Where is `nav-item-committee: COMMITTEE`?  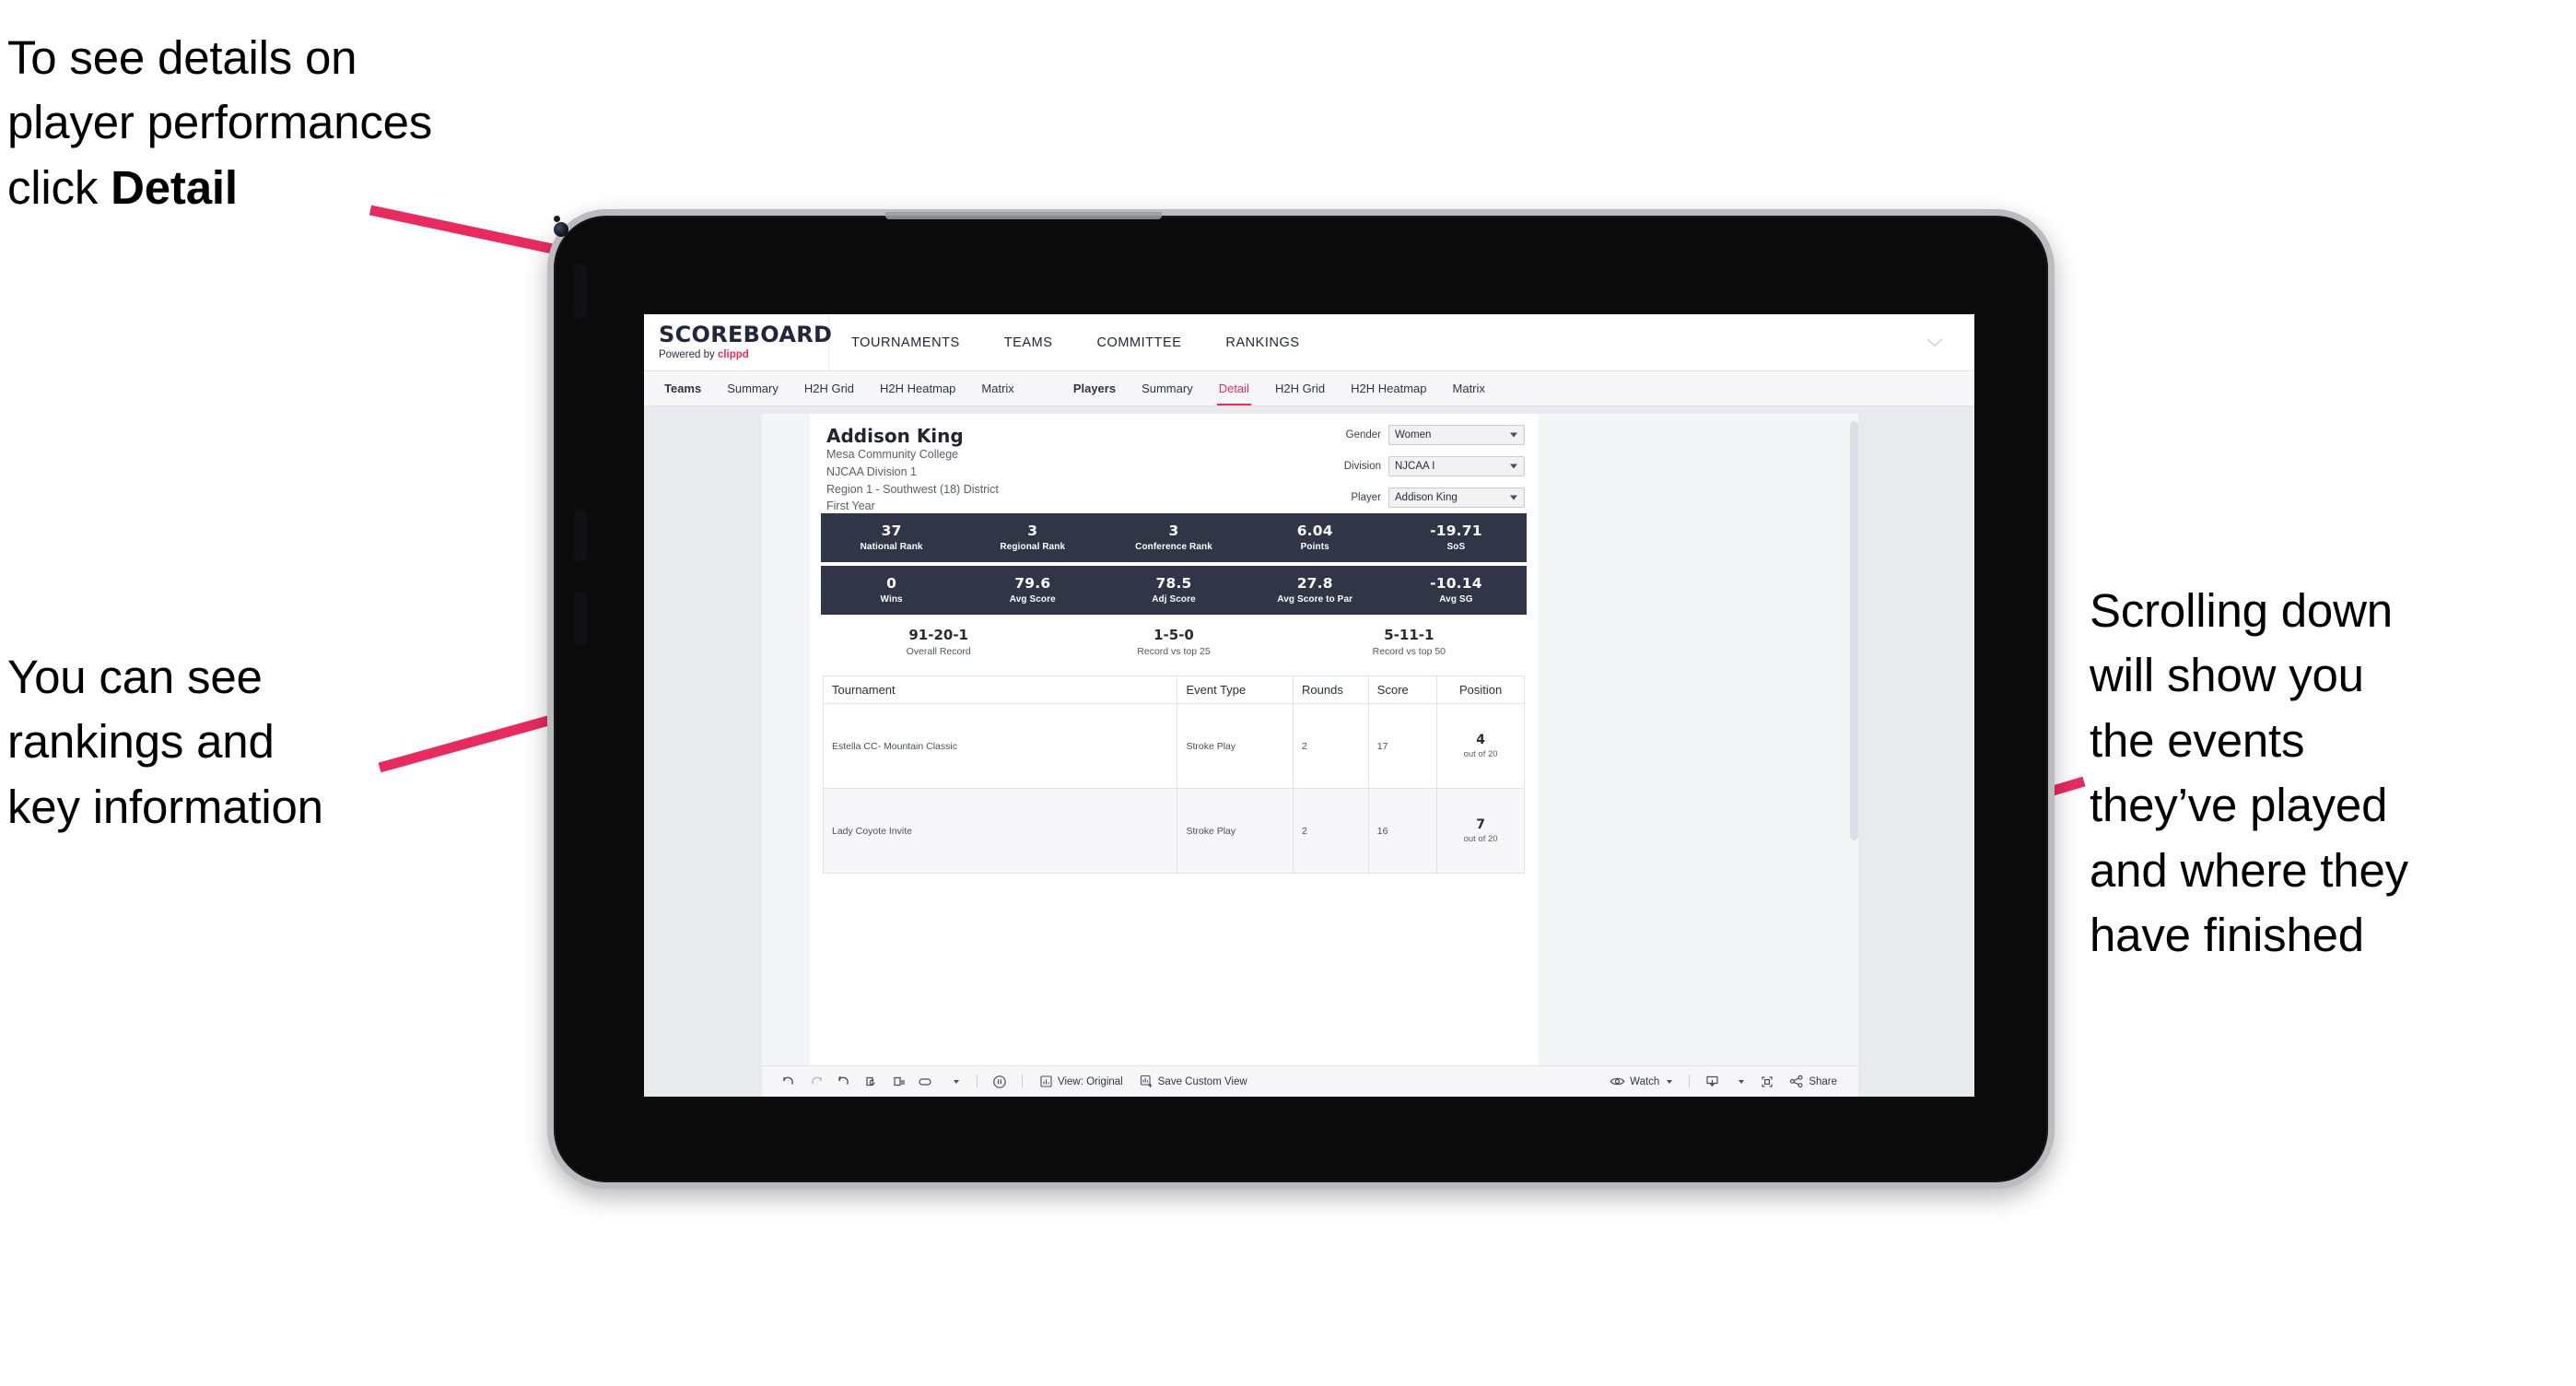 nav-item-committee: COMMITTEE is located at coordinates (1138, 342).